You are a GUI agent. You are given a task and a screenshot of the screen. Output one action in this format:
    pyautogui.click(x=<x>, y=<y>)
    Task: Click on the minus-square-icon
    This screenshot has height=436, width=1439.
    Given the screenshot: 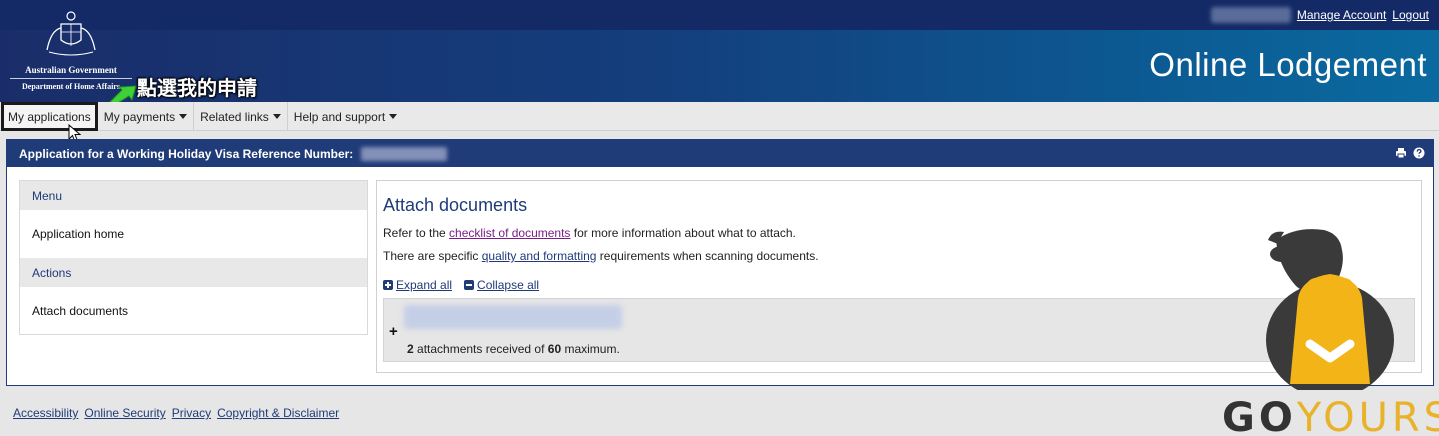 What is the action you would take?
    pyautogui.click(x=469, y=285)
    